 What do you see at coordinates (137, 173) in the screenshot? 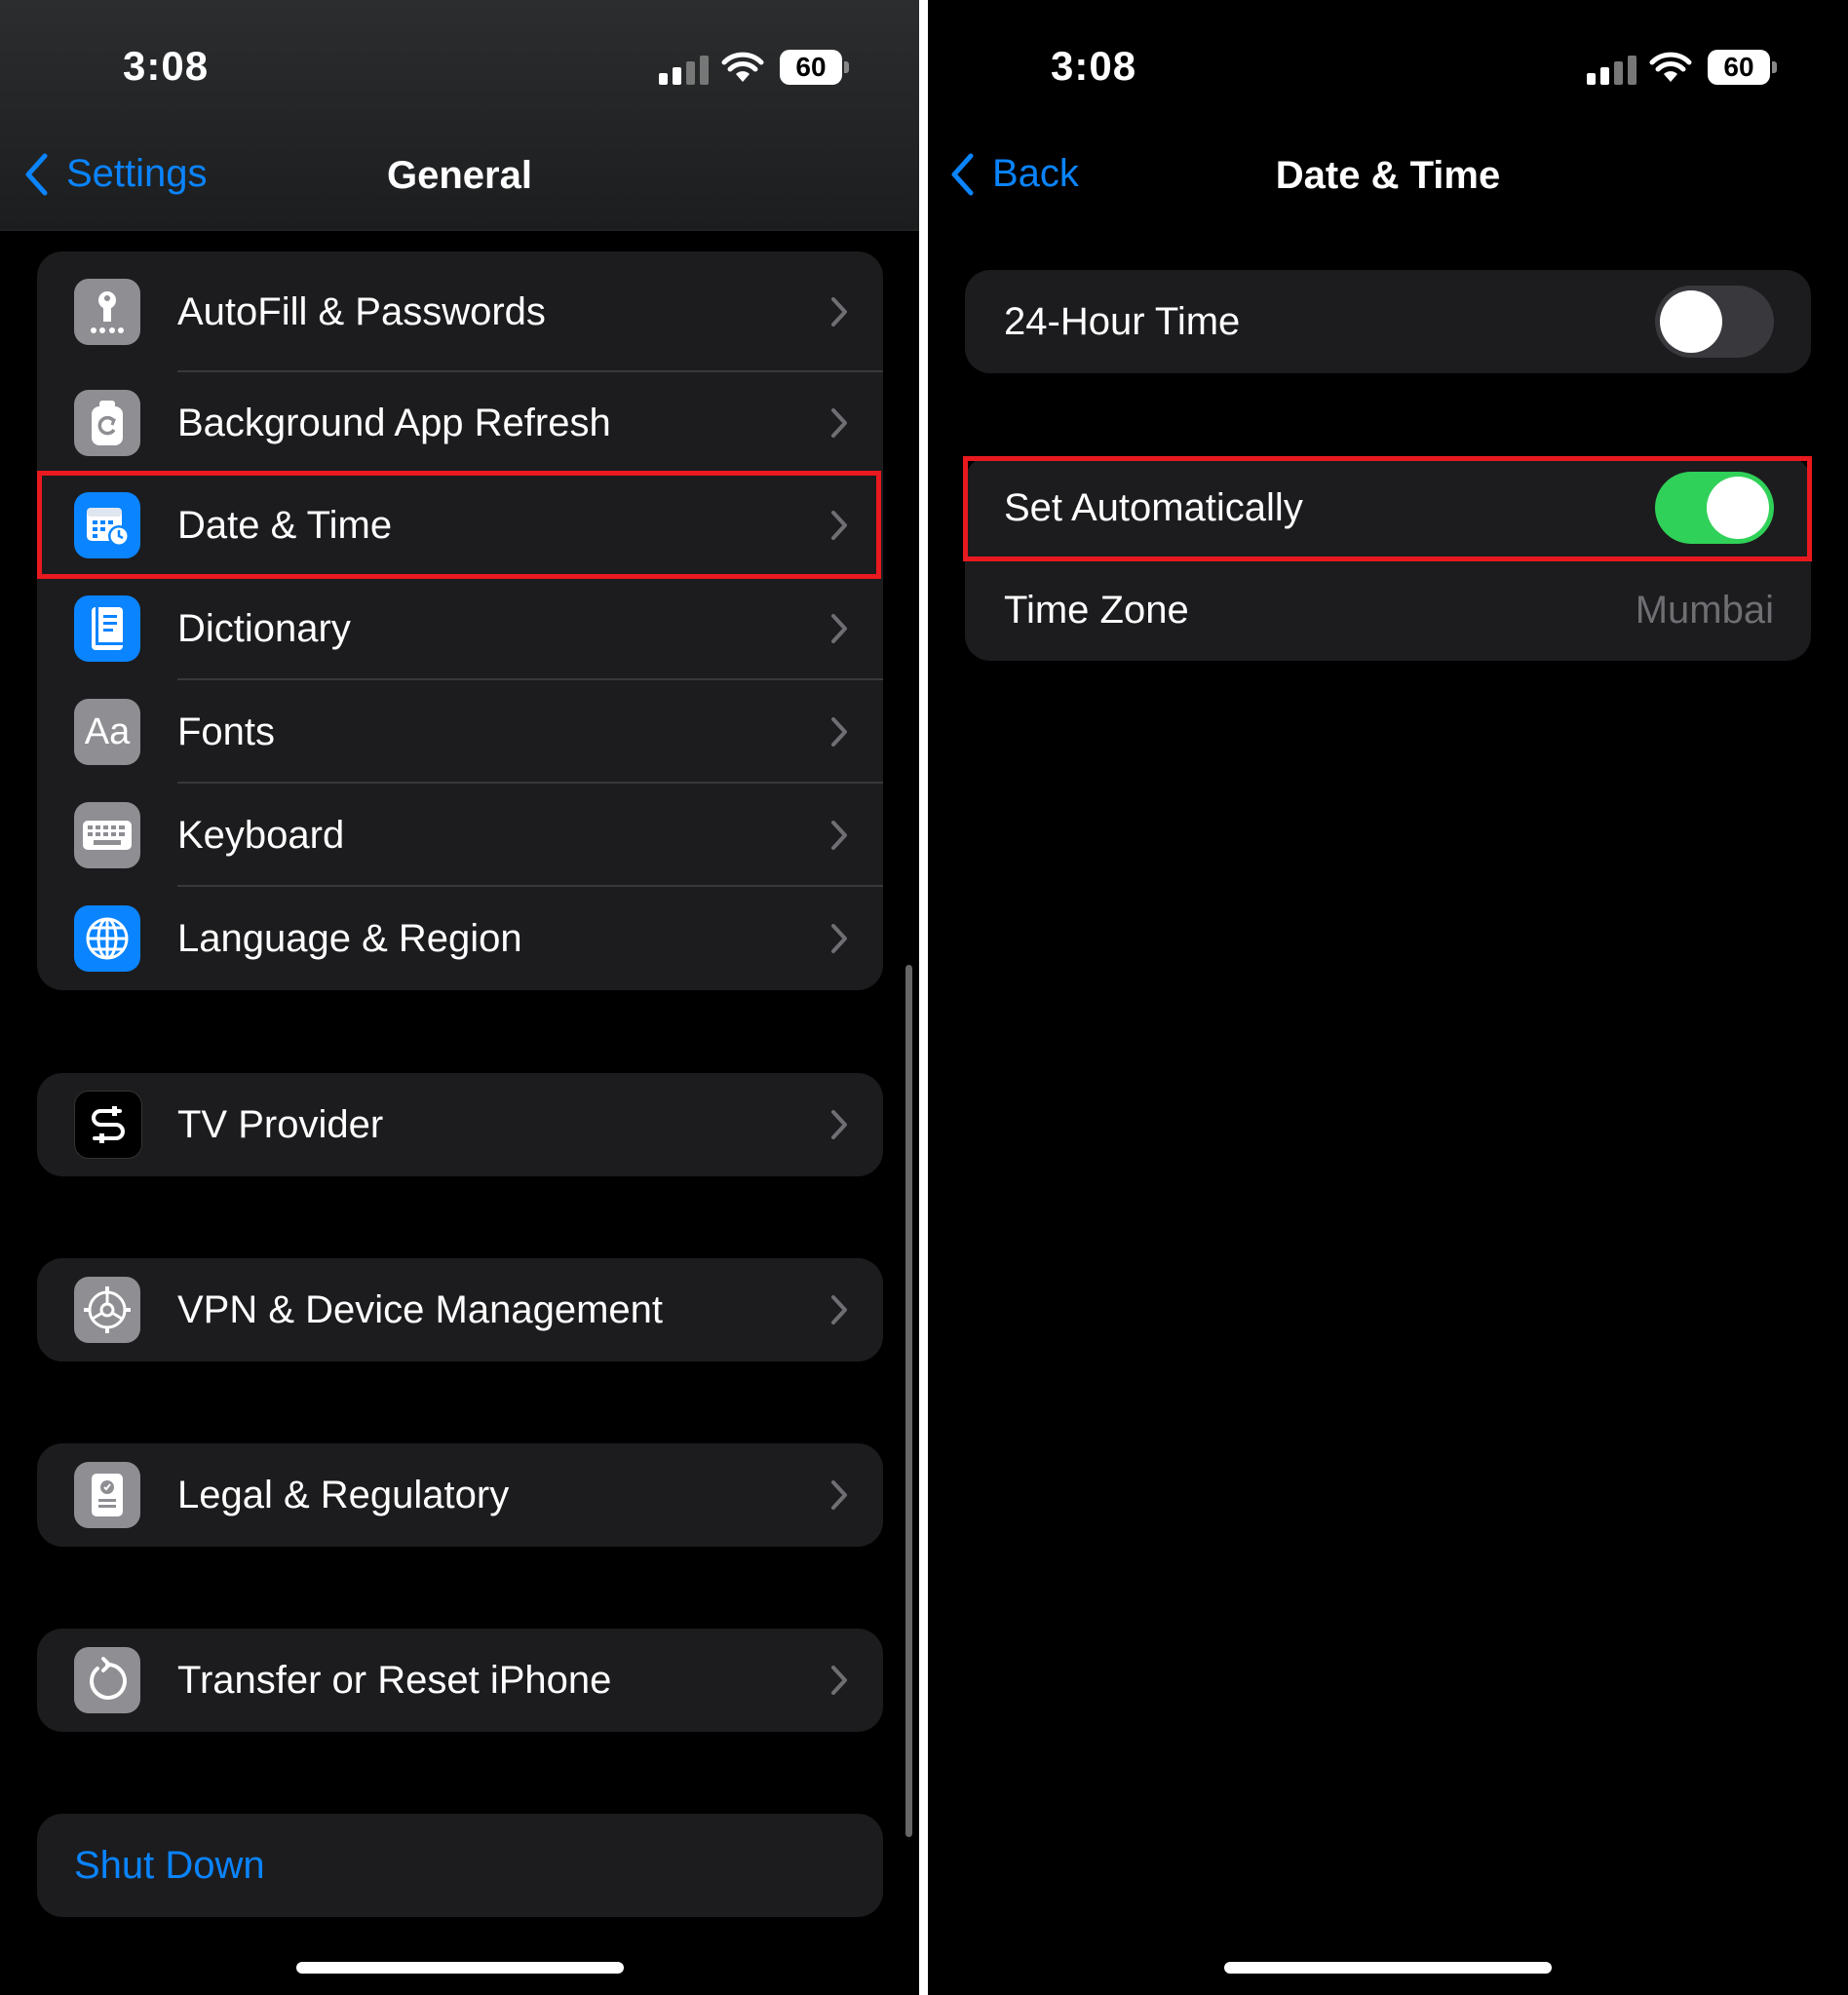
I see `back-button-label: Settings` at bounding box center [137, 173].